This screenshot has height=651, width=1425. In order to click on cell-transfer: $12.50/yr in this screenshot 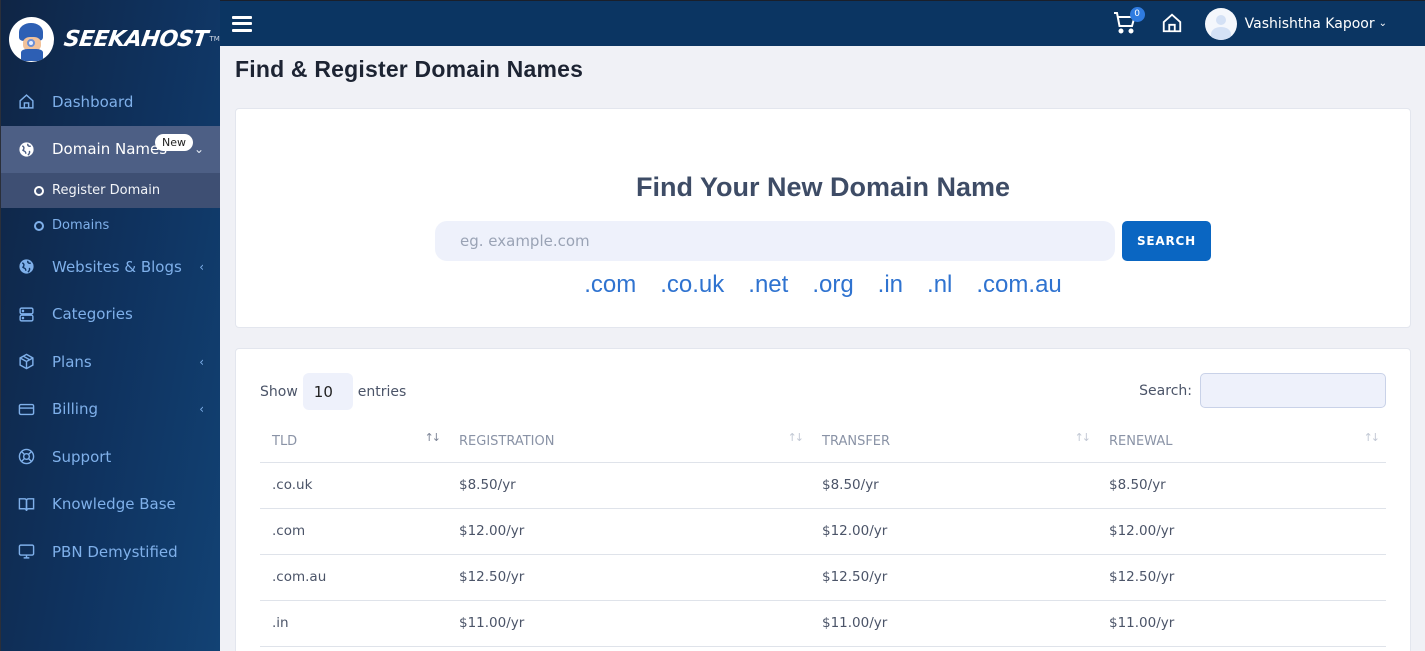, I will do `click(953, 577)`.